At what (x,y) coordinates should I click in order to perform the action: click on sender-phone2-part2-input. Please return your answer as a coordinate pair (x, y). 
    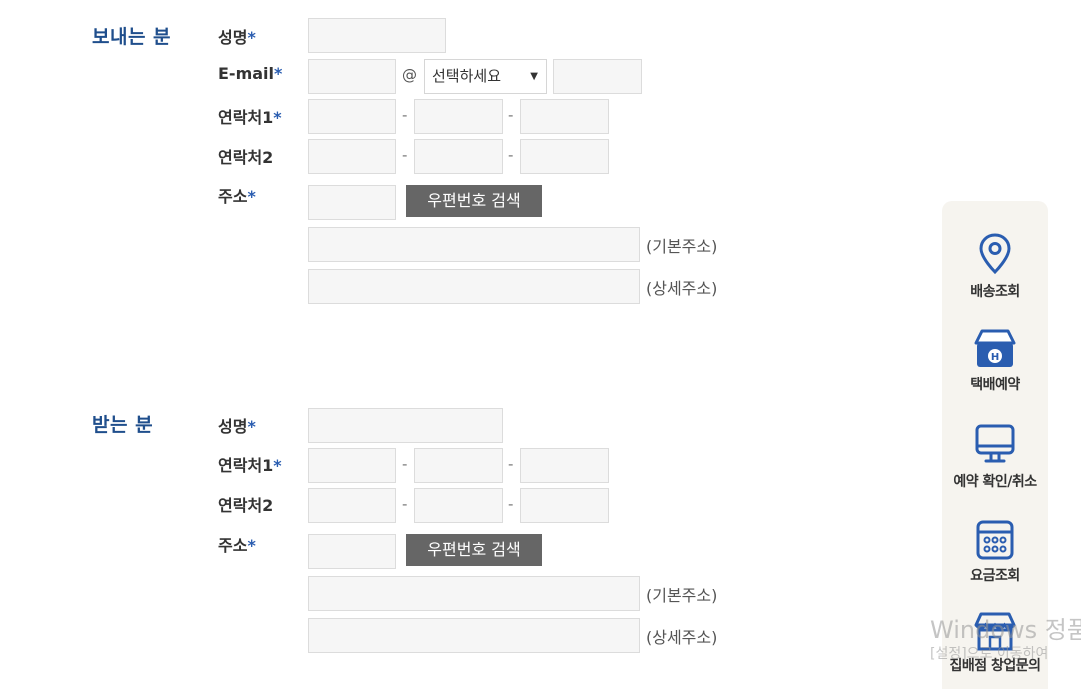
    Looking at the image, I should click on (458, 156).